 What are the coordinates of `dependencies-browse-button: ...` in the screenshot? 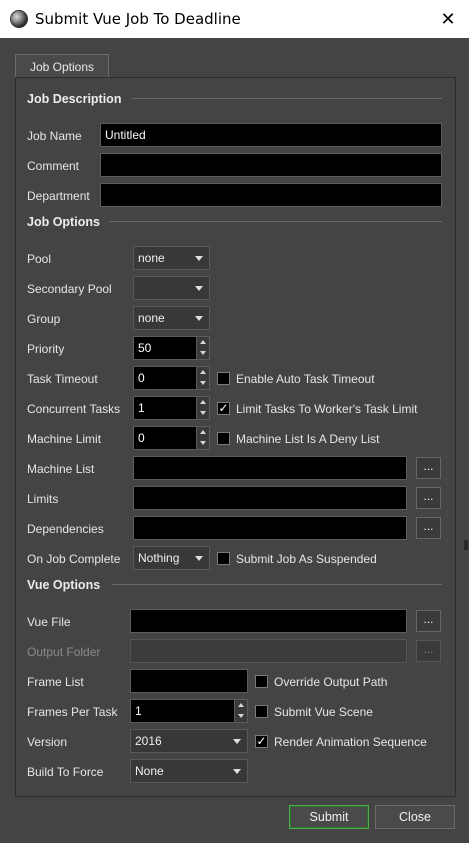 It's located at (428, 528).